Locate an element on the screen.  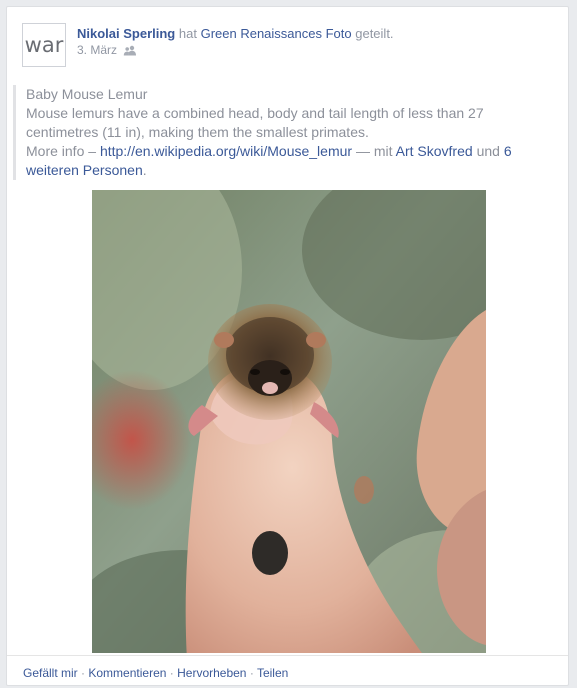
wikipedia-link: http://en.wikipedia.org/wiki/Mouse_lemur is located at coordinates (226, 151).